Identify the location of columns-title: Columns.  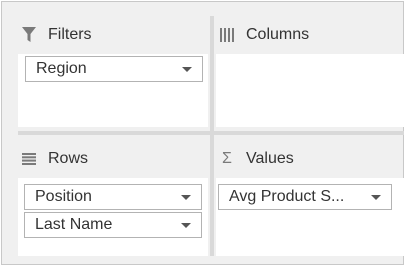
(278, 34).